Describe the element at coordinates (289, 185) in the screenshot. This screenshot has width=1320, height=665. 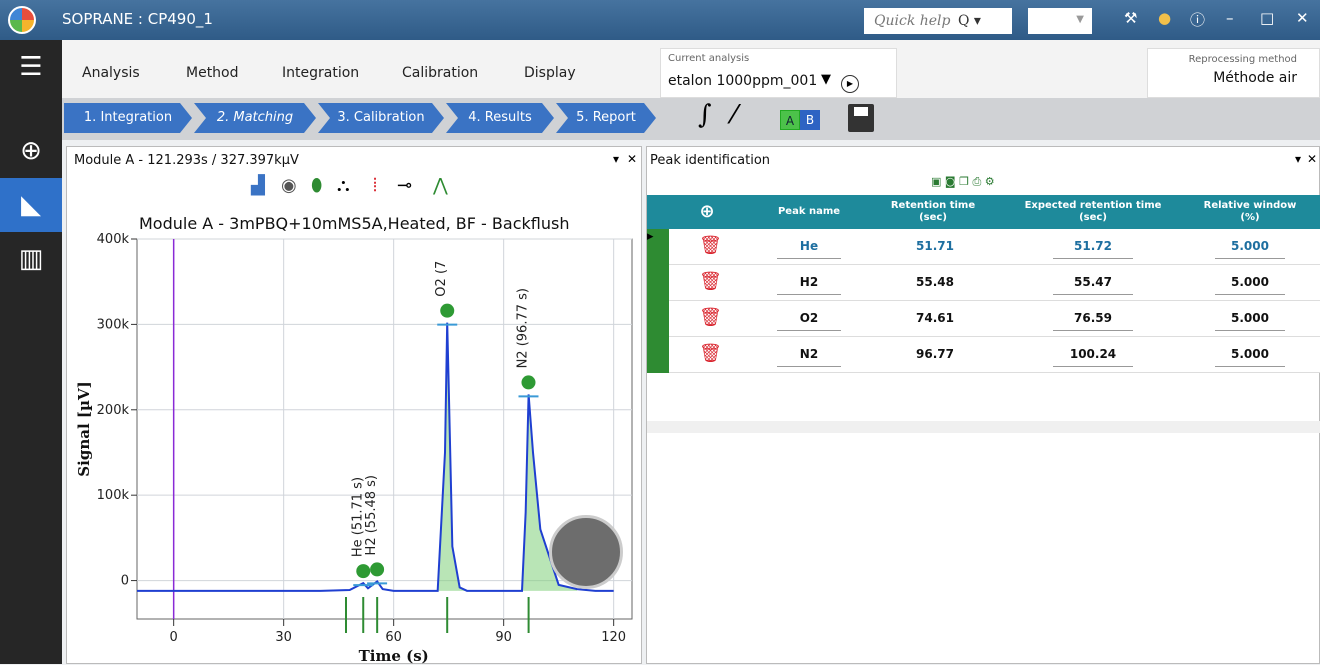
I see `remove-peak-icon: ◉` at that location.